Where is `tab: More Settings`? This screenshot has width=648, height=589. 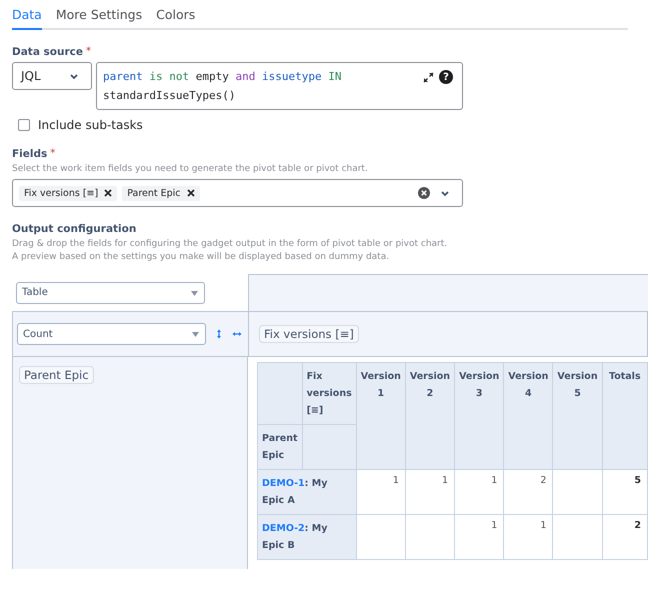 tab: More Settings is located at coordinates (99, 18).